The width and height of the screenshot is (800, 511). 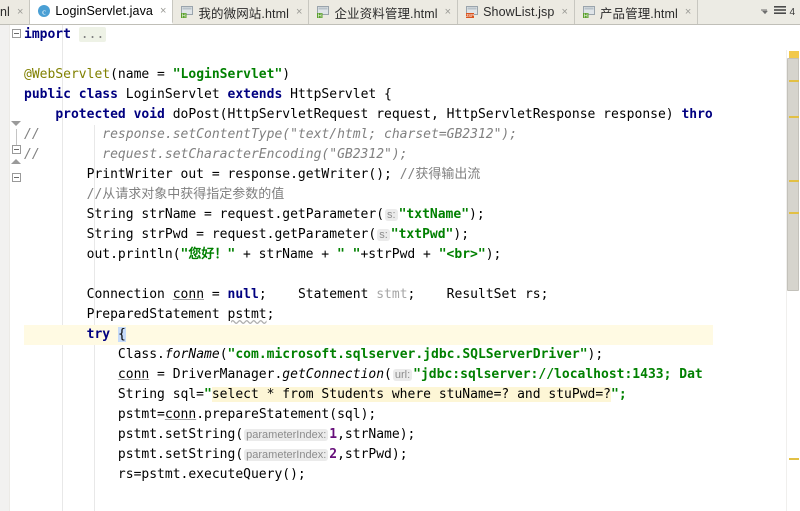 I want to click on code-token: ,strName);, so click(x=376, y=434).